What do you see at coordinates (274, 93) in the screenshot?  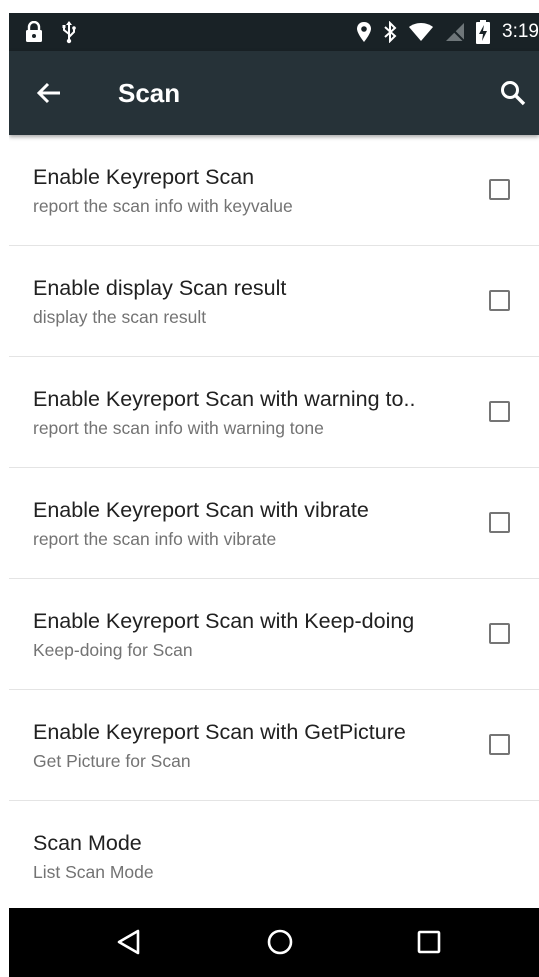 I see `app-bar: Scan` at bounding box center [274, 93].